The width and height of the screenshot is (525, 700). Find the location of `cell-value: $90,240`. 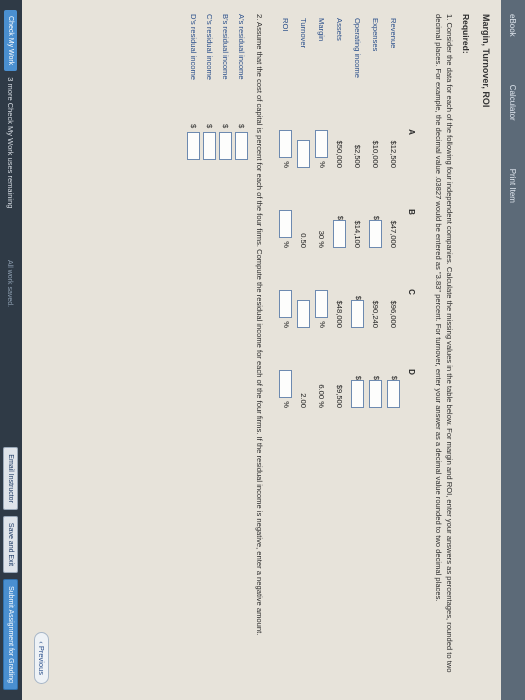

cell-value: $90,240 is located at coordinates (376, 314).